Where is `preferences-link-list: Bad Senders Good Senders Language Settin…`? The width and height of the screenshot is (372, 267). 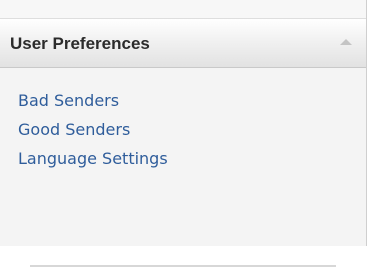 preferences-link-list: Bad Senders Good Senders Language Settin… is located at coordinates (93, 132).